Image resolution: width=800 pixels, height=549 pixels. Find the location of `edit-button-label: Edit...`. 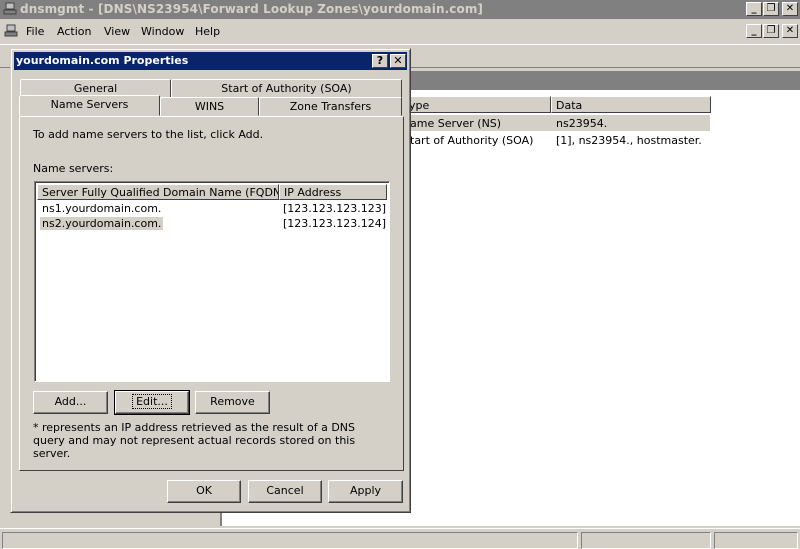

edit-button-label: Edit... is located at coordinates (152, 401).